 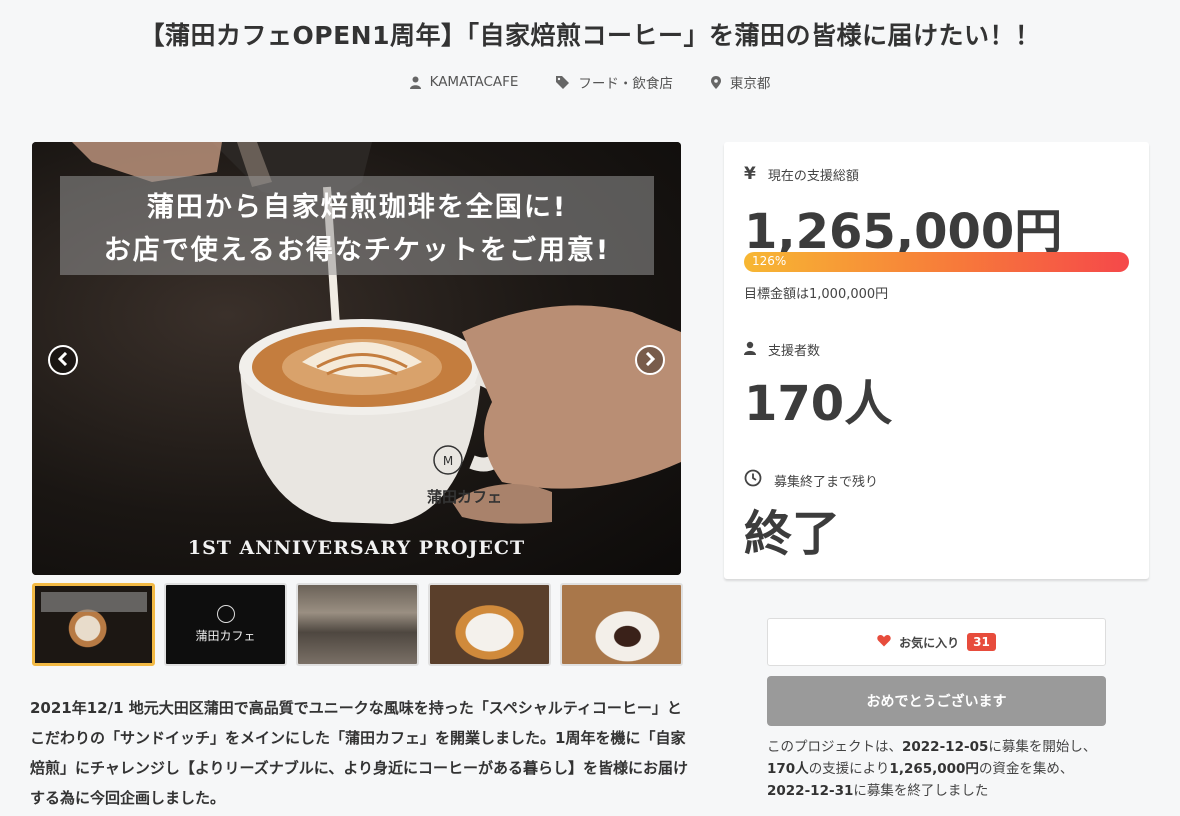 I want to click on user-icon, so click(x=415, y=82).